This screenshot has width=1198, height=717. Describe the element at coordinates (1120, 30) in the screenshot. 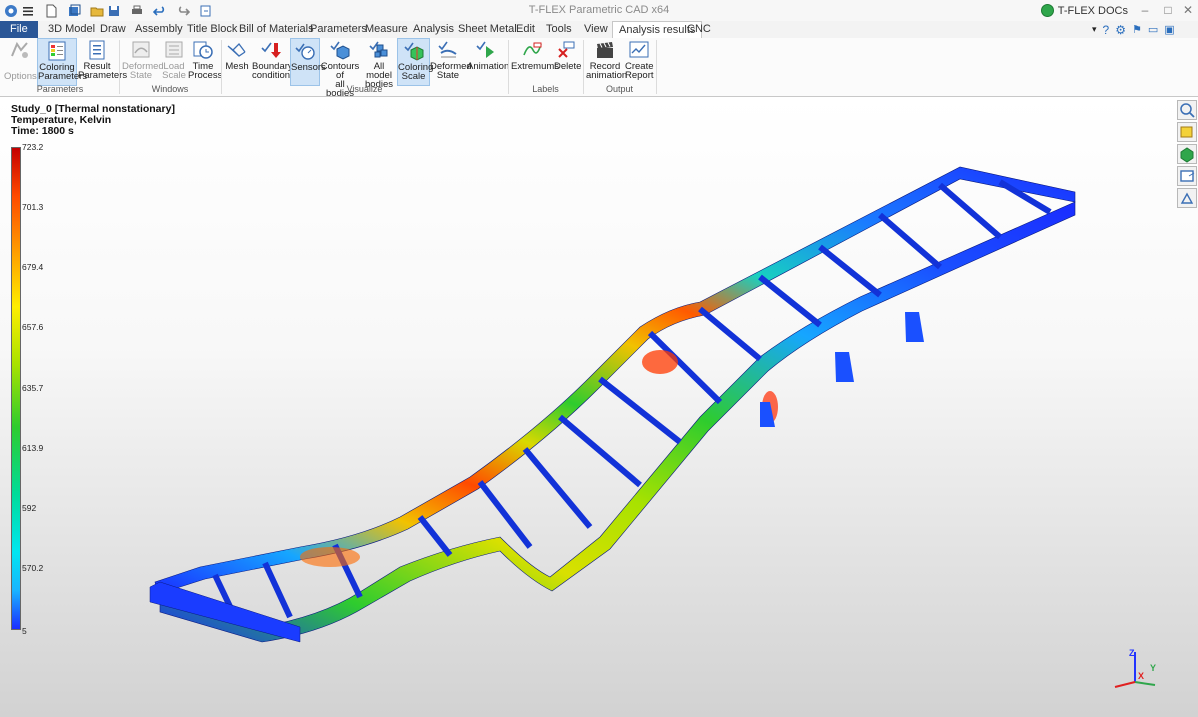

I see `gear-icon: ⚙` at that location.